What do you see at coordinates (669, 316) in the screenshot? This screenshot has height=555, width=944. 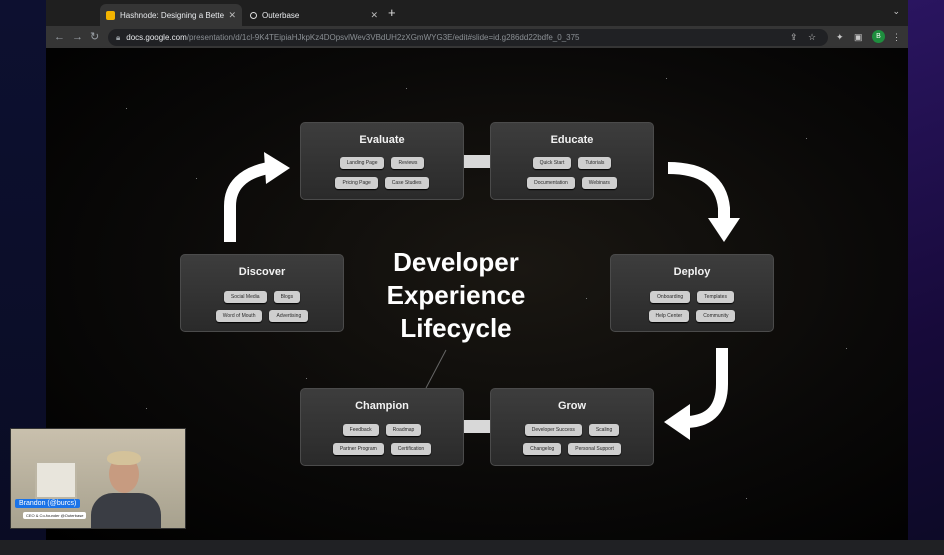 I see `chip: Help Center` at bounding box center [669, 316].